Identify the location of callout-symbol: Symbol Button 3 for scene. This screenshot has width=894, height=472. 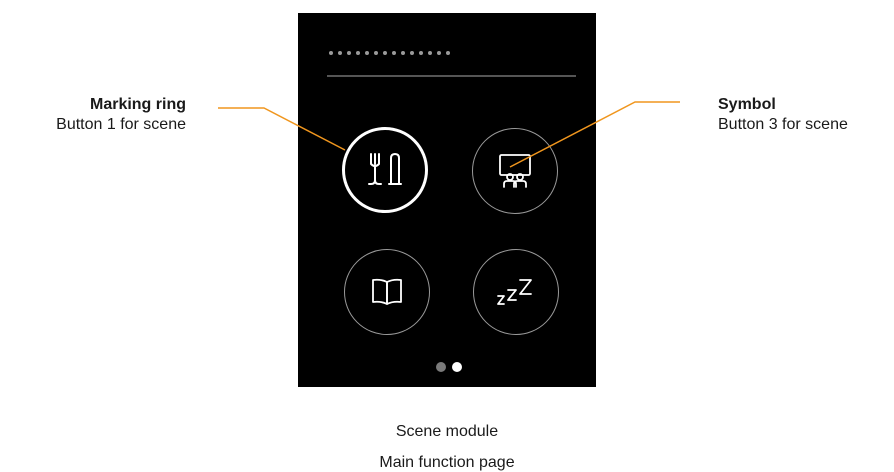
(806, 115).